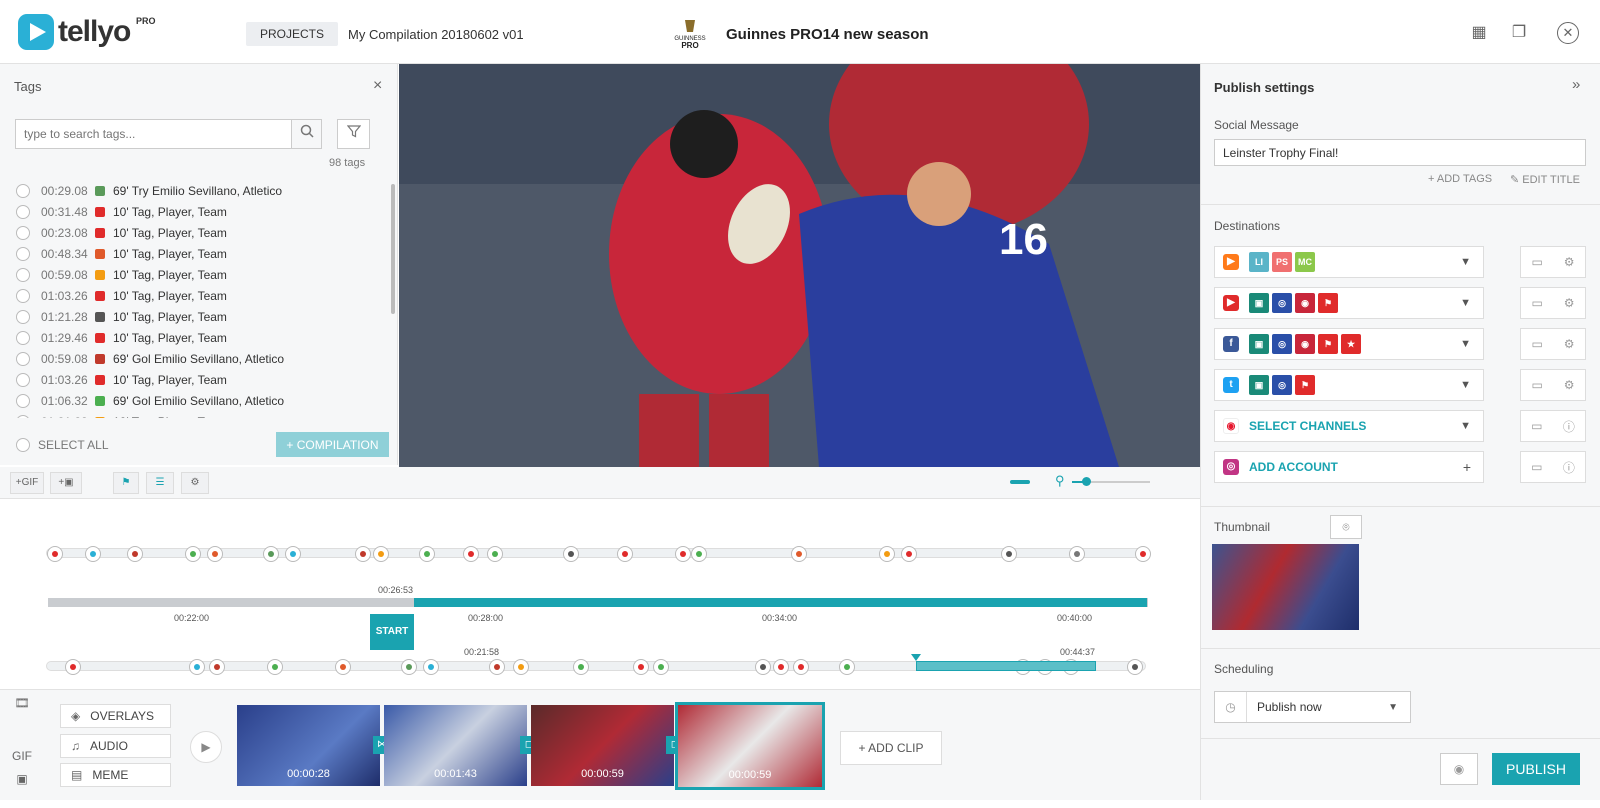  What do you see at coordinates (115, 746) in the screenshot?
I see `audio-button: ♫ AUDIO` at bounding box center [115, 746].